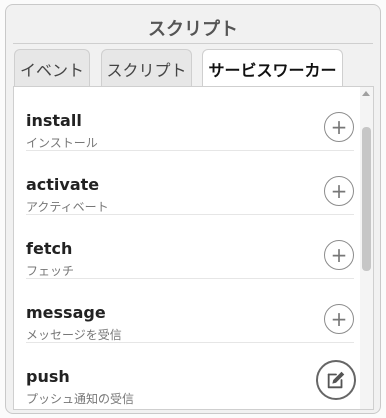 This screenshot has height=418, width=386. I want to click on list-item-activate: activate アクティベート +, so click(190, 183).